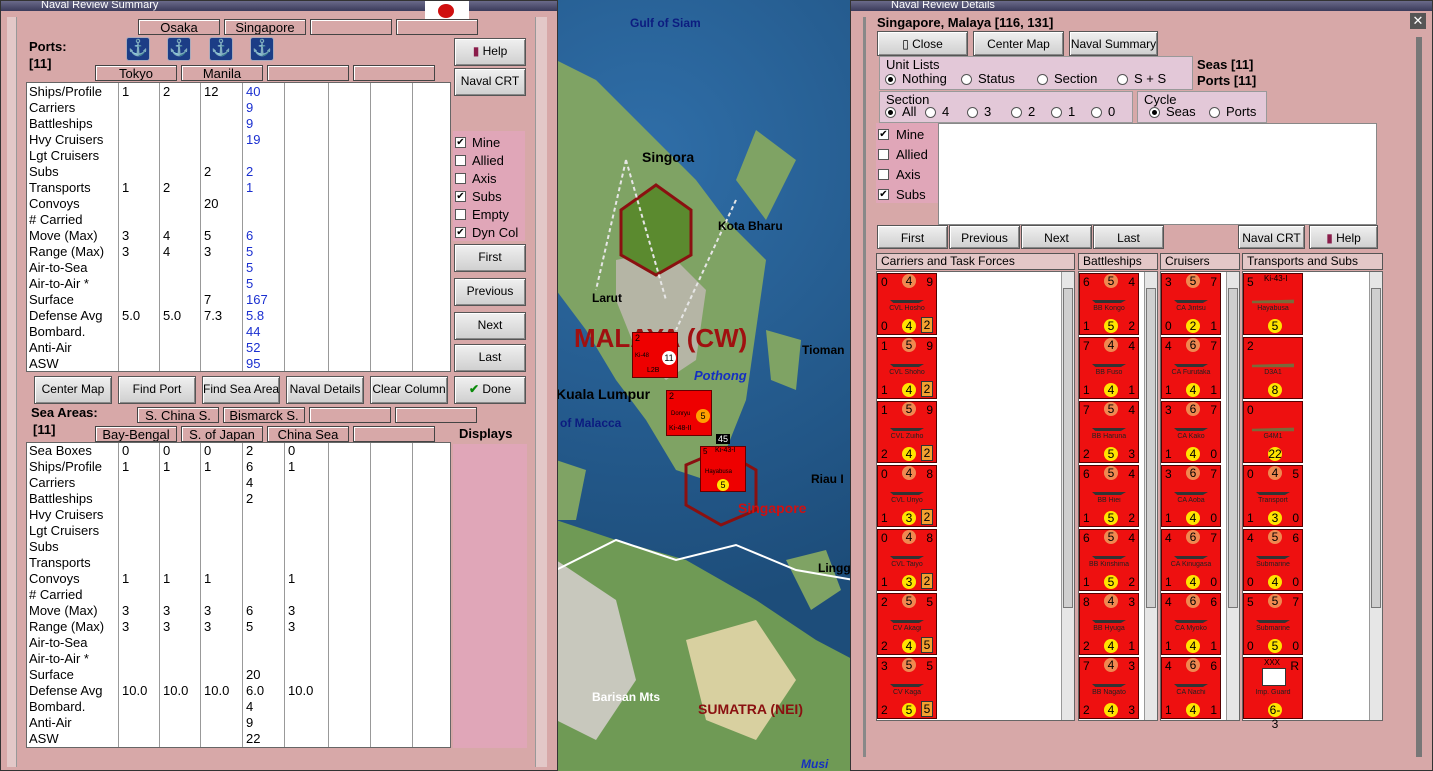 This screenshot has height=771, width=1433. What do you see at coordinates (1150, 496) in the screenshot?
I see `battleships-scrollbar` at bounding box center [1150, 496].